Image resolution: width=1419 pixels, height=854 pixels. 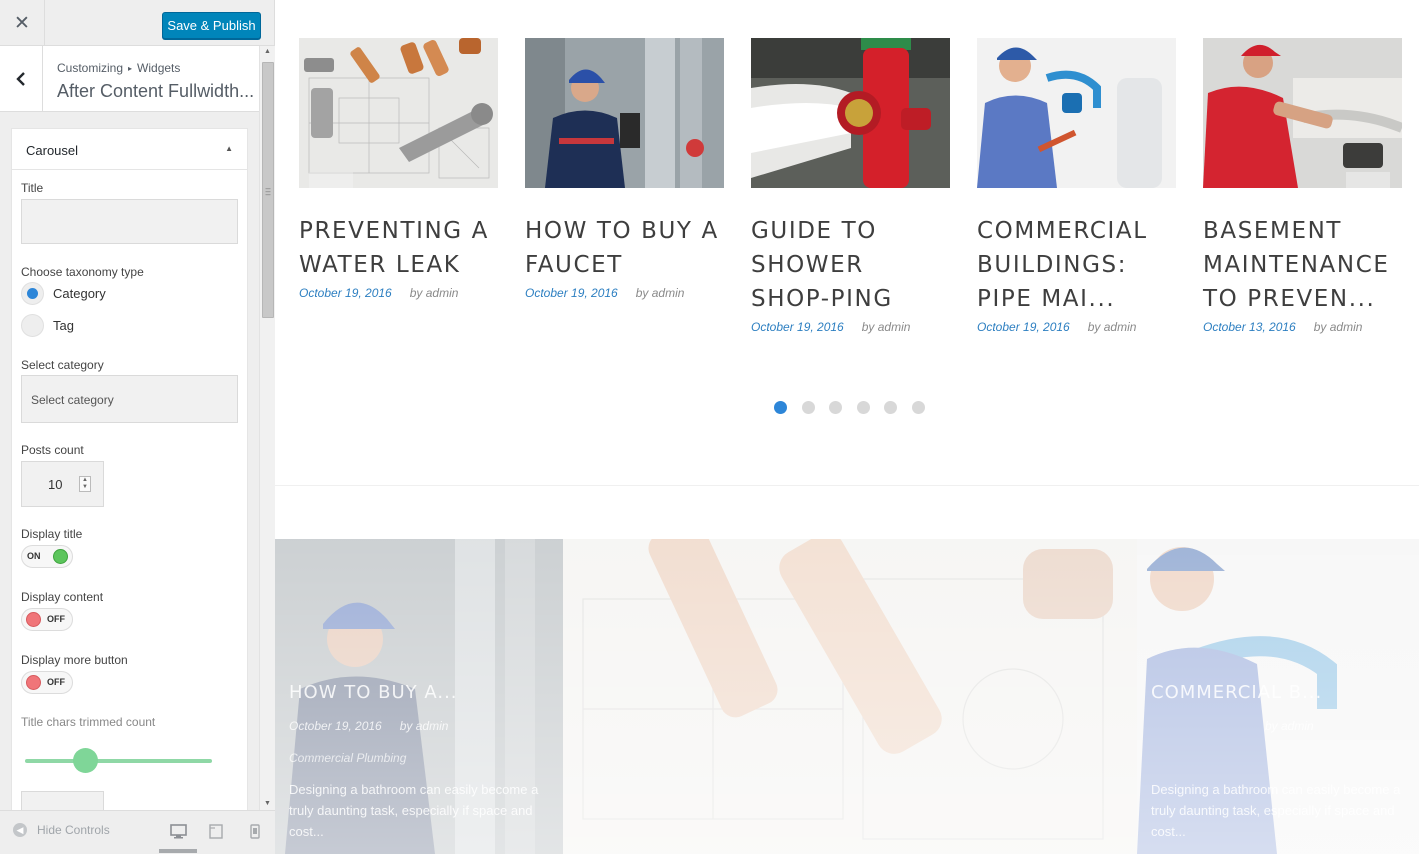 What do you see at coordinates (73, 830) in the screenshot?
I see `hide-controls-label: Hide Controls` at bounding box center [73, 830].